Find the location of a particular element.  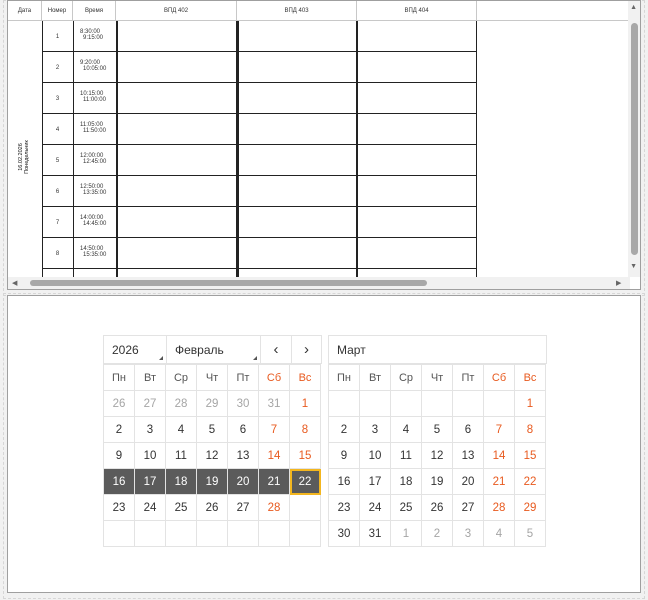

col-header-number: Номер is located at coordinates (57, 11).